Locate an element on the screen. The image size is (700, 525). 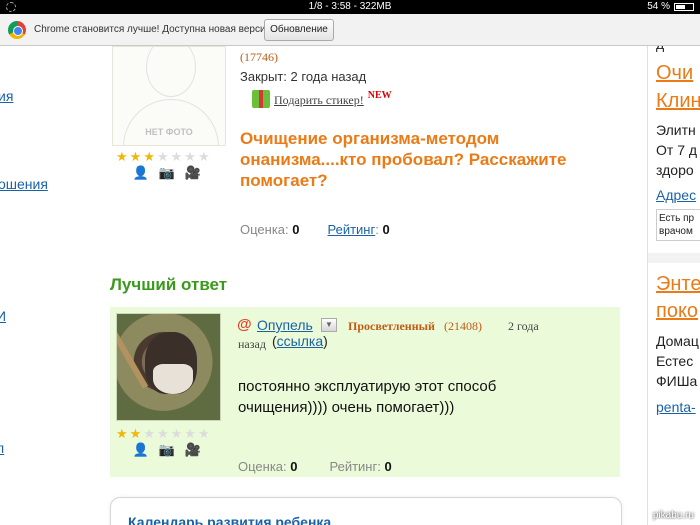
answer-score-label: Оценка: is located at coordinates (262, 466).